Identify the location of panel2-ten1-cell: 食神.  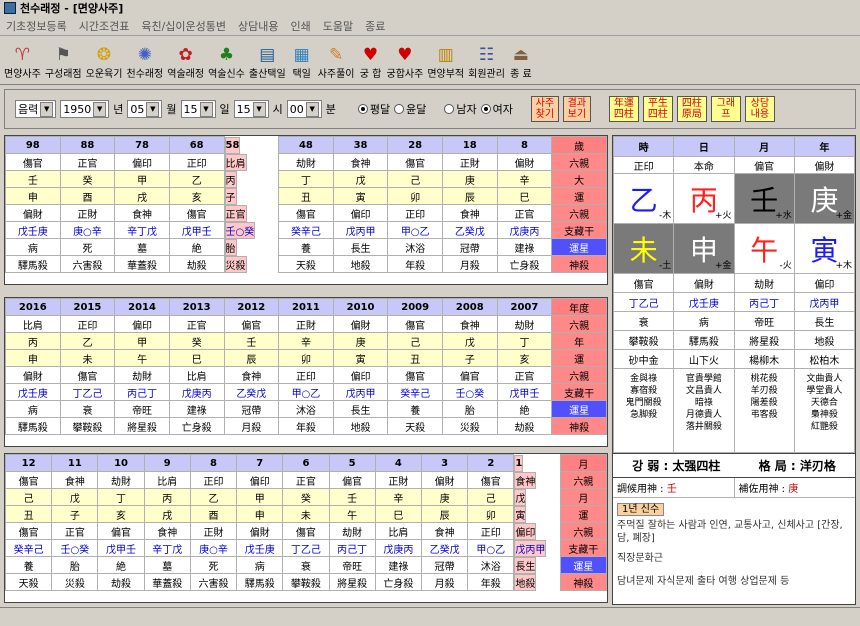
(470, 324).